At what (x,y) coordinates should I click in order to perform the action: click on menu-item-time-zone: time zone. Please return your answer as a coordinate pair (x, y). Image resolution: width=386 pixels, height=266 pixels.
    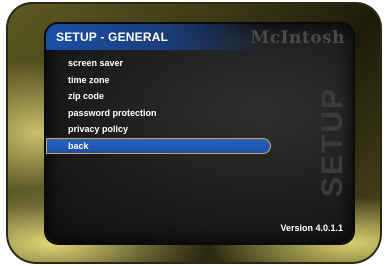
    Looking at the image, I should click on (158, 80).